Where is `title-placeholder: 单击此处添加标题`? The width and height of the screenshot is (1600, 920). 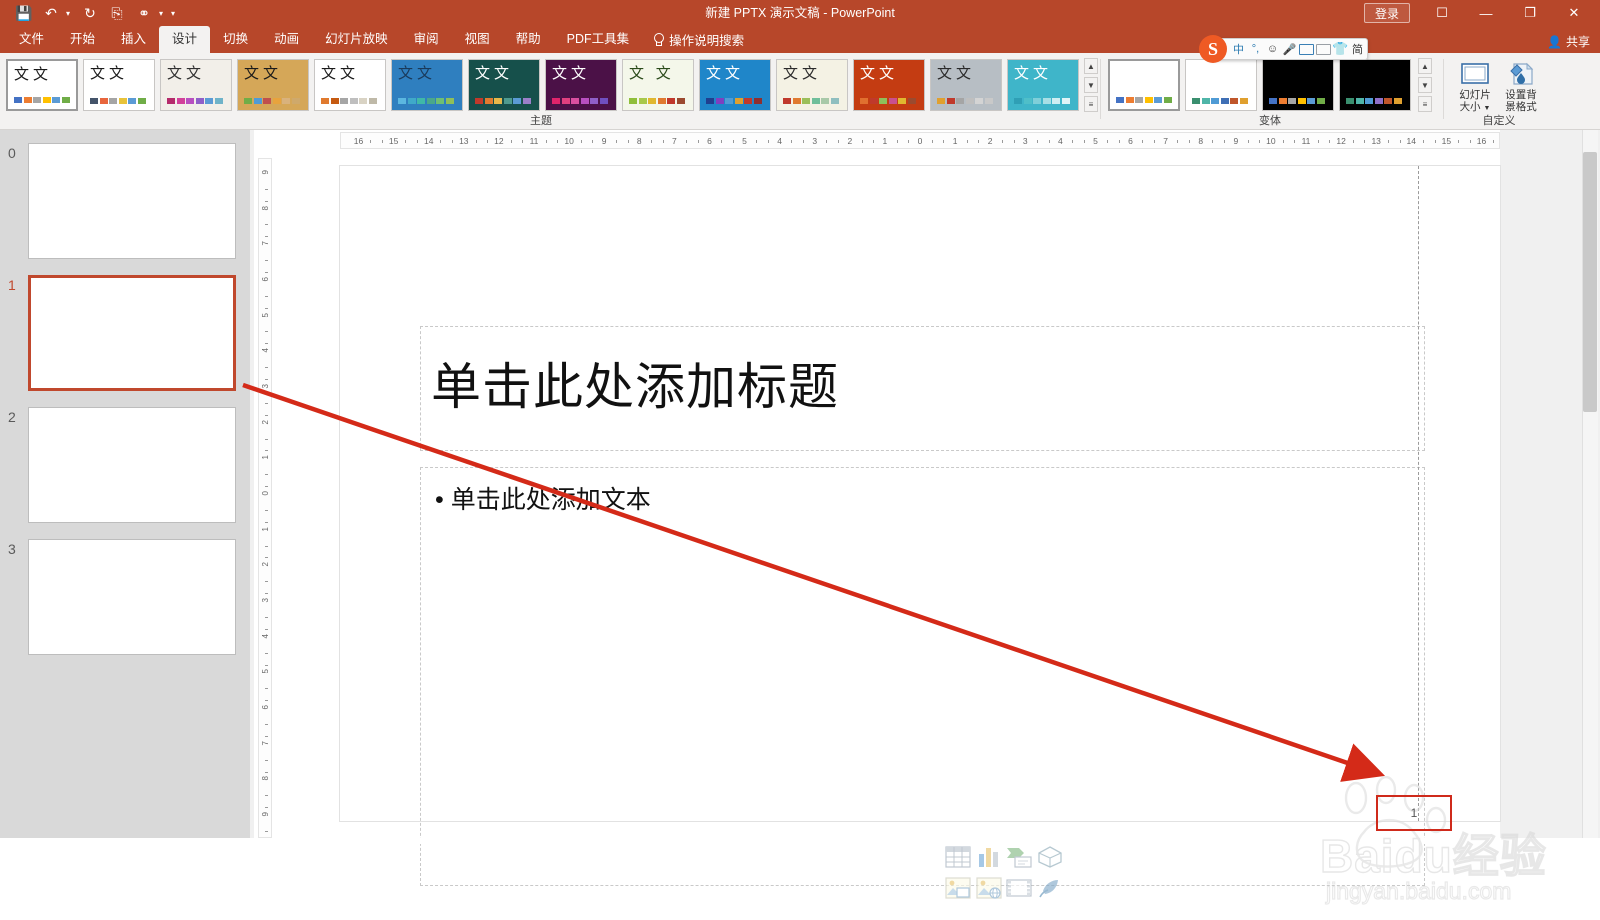 title-placeholder: 单击此处添加标题 is located at coordinates (922, 388).